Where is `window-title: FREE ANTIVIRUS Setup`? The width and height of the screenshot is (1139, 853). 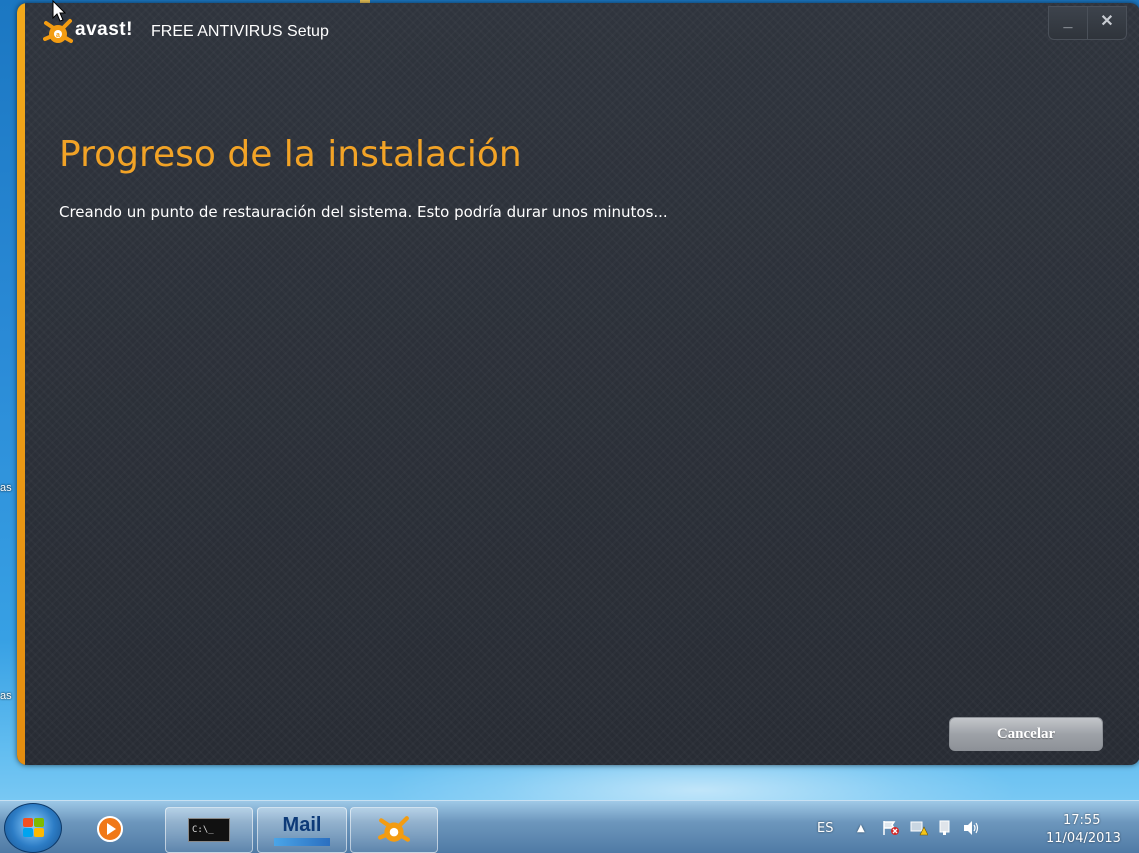 window-title: FREE ANTIVIRUS Setup is located at coordinates (240, 31).